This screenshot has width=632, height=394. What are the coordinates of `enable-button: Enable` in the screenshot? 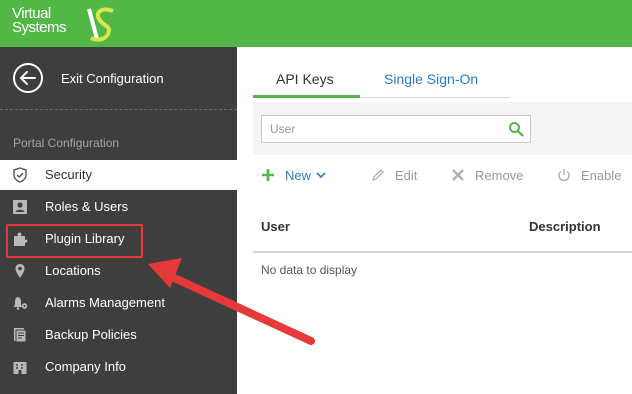 It's located at (594, 177).